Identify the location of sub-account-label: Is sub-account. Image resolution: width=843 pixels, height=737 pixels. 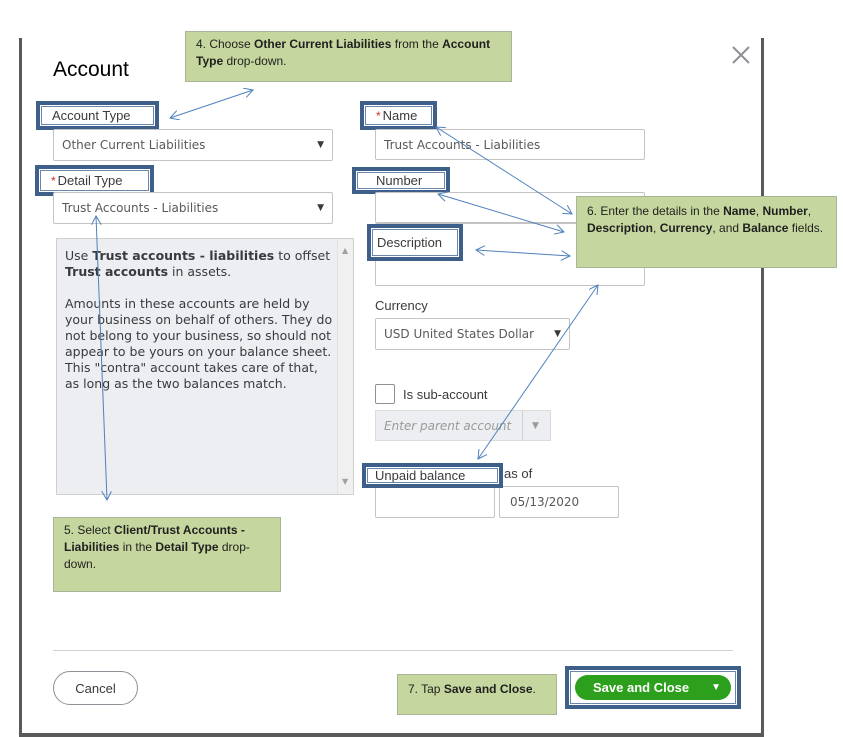
(445, 394).